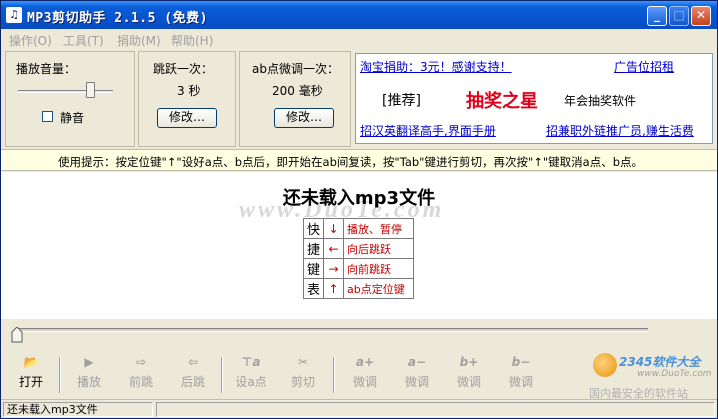 The image size is (718, 419). Describe the element at coordinates (605, 365) in the screenshot. I see `brand-logo-icon` at that location.